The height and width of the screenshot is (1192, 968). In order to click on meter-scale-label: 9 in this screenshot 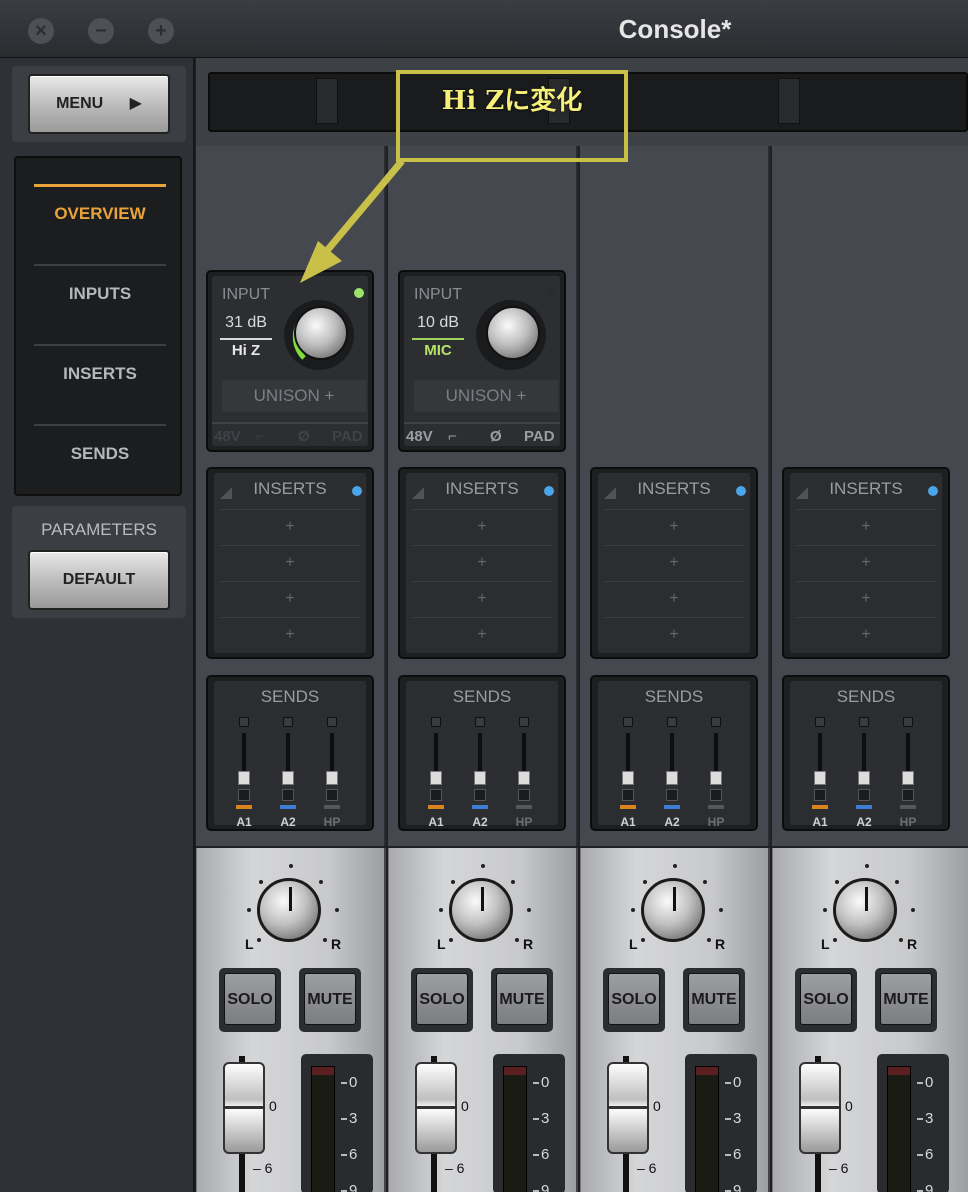, I will do `click(545, 1187)`.